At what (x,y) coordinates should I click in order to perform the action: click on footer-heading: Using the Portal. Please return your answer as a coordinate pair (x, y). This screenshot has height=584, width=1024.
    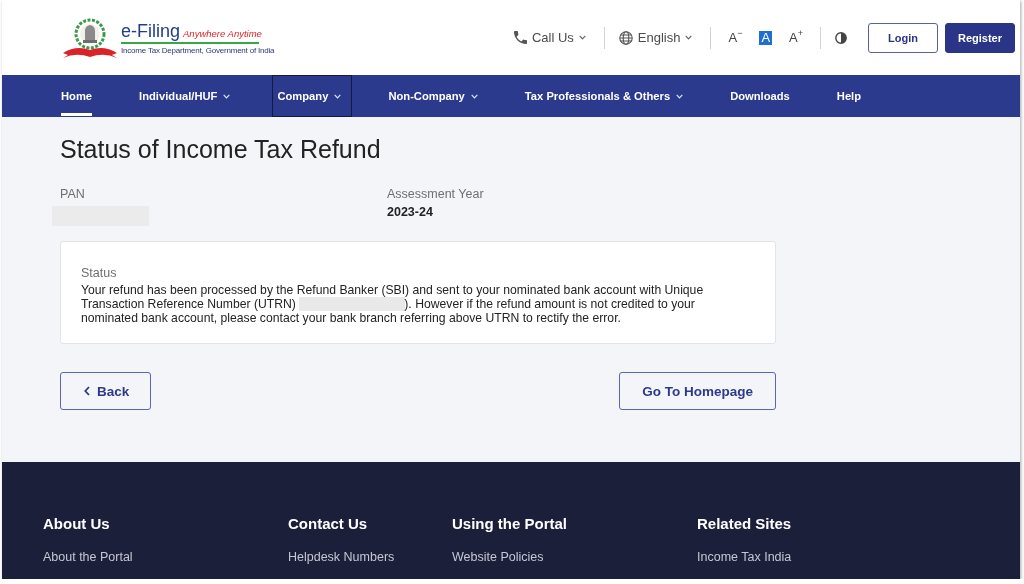
    Looking at the image, I should click on (509, 524).